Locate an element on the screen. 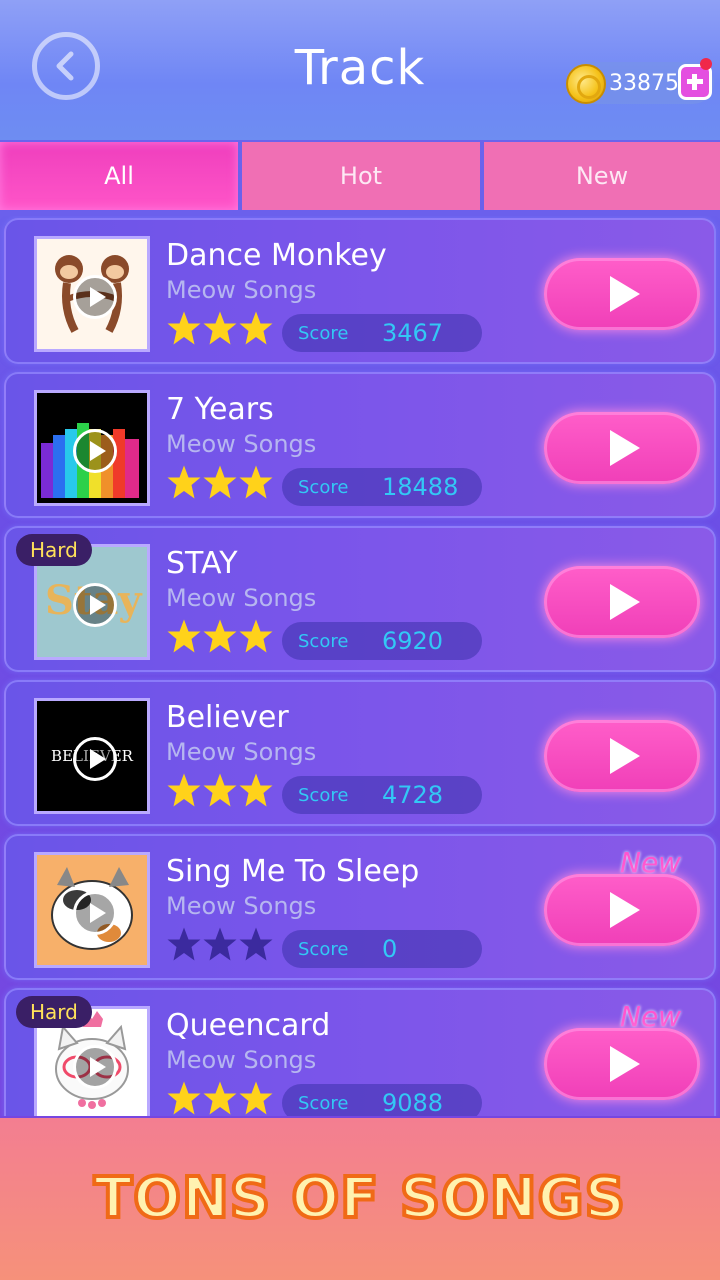  song-card: Hard New Queencard Meow Songs Score 9088 is located at coordinates (360, 1052).